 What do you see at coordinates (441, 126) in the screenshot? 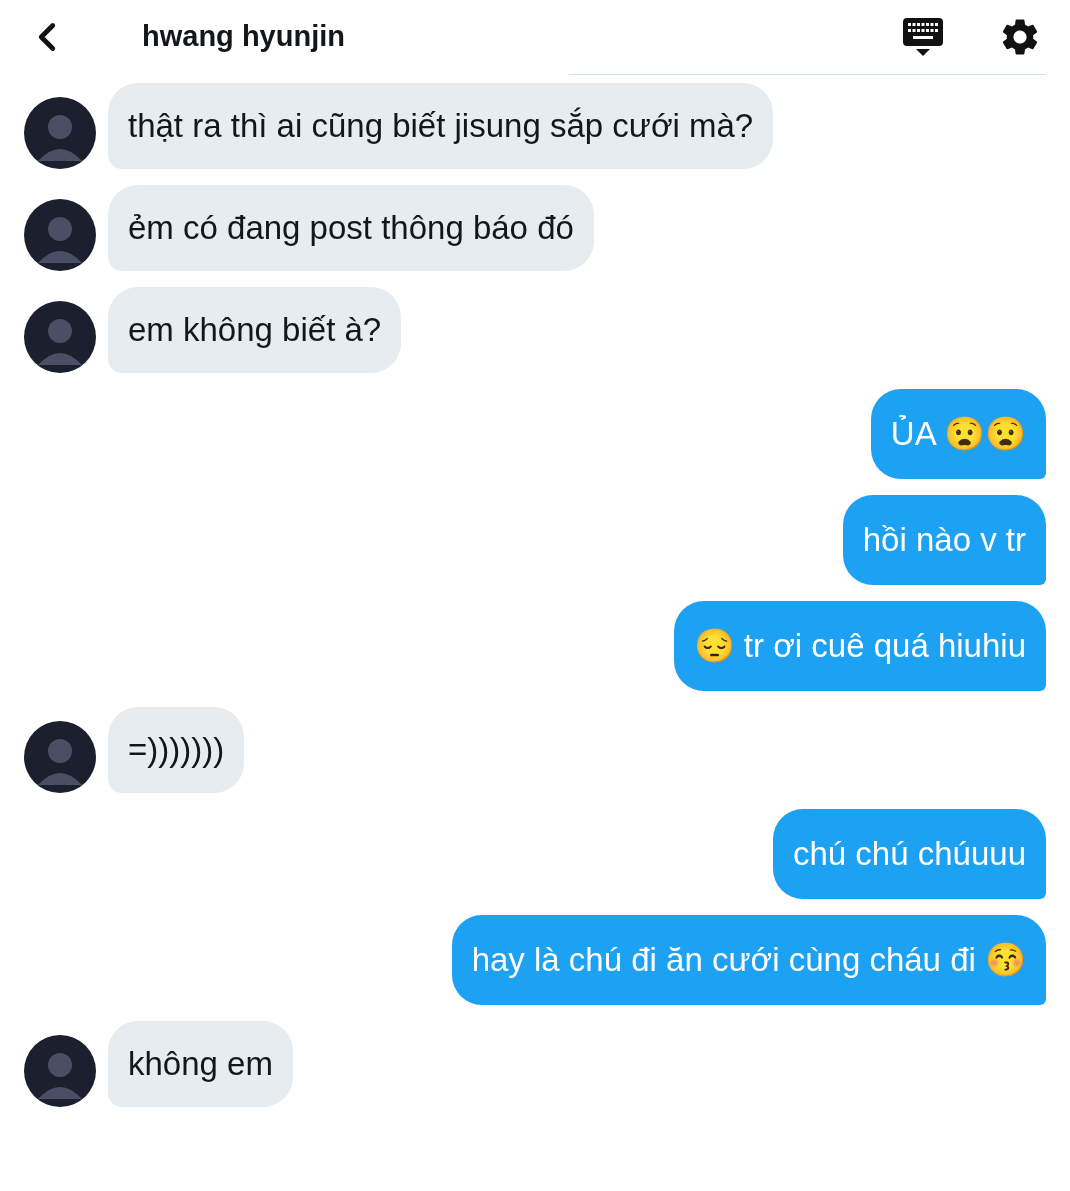
I see `message-bubble: thật ra thì ai cũng biết jisung sắp cưới mà?` at bounding box center [441, 126].